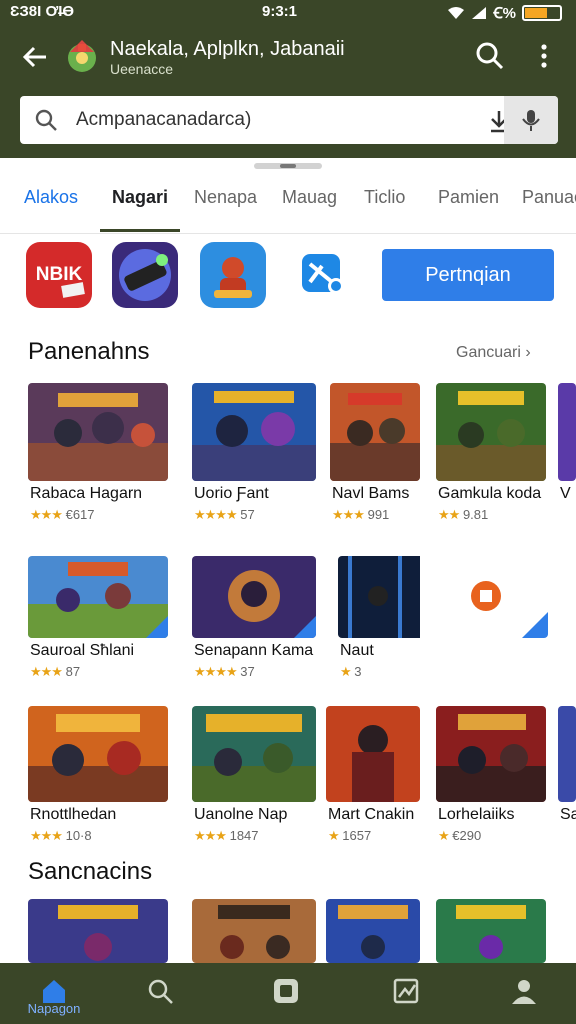 This screenshot has width=576, height=1024. I want to click on game-card: Uanolne Nap ★★★ 1847, so click(254, 774).